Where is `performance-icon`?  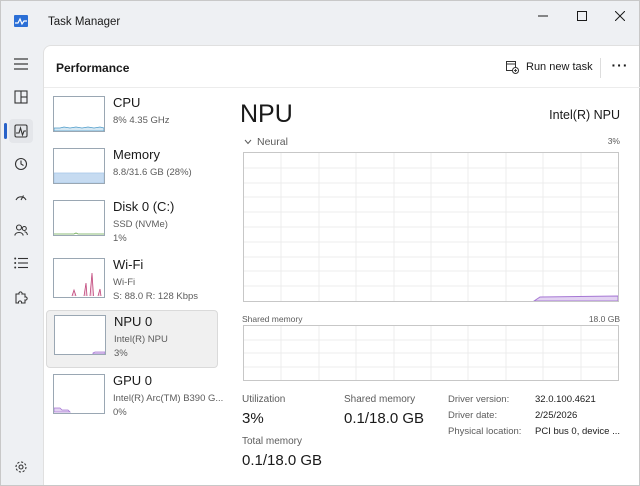
performance-icon is located at coordinates (21, 131).